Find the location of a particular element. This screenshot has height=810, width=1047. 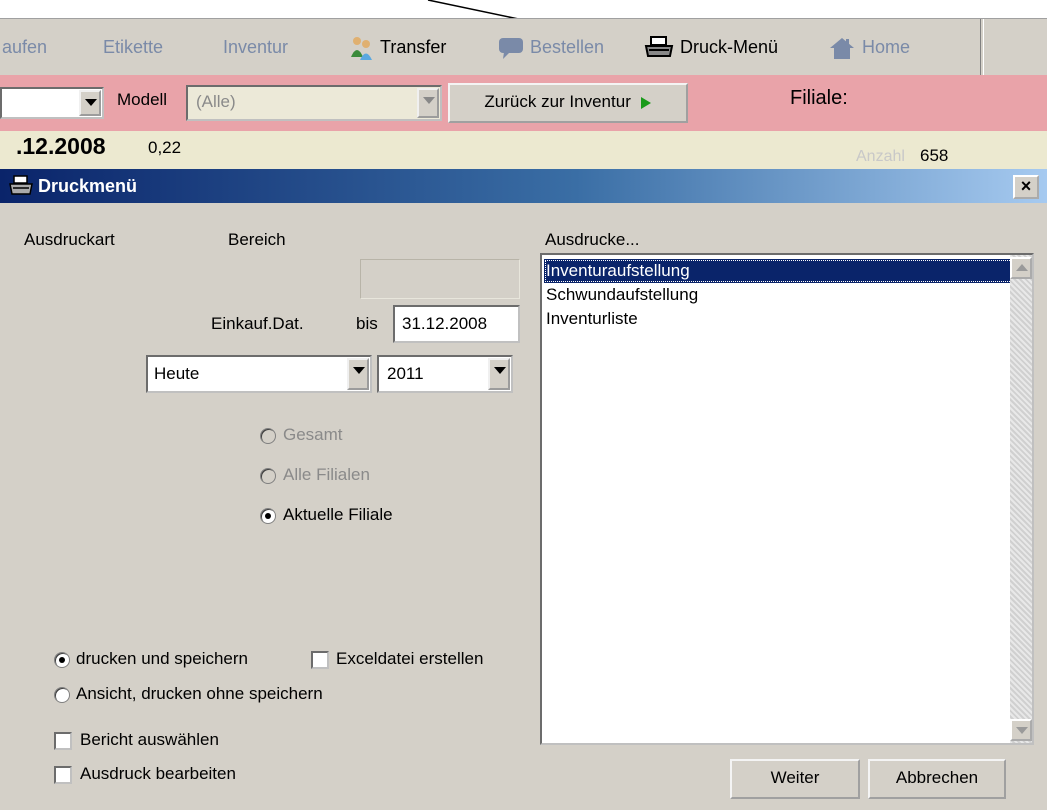

cancel-button: Abbrechen is located at coordinates (937, 779).